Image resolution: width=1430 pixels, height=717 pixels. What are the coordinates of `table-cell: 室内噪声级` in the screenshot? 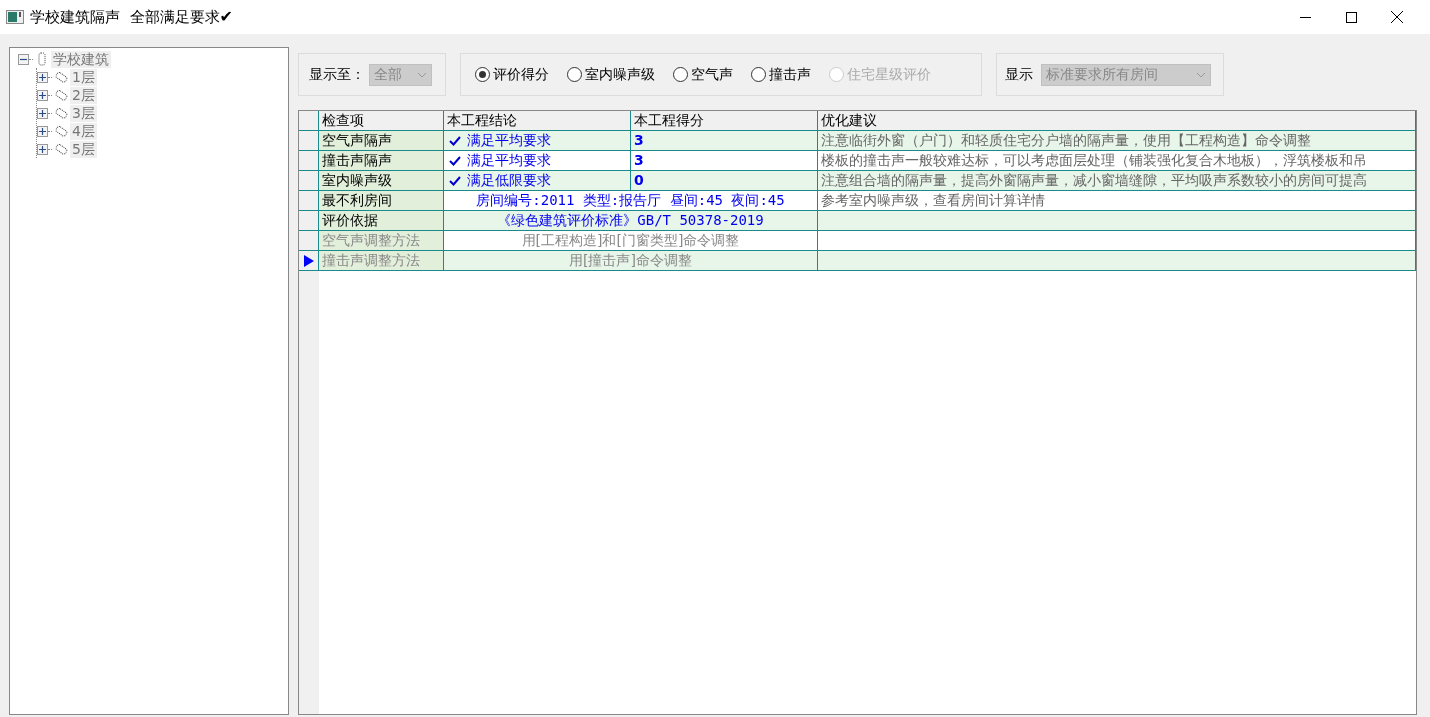 It's located at (381, 181).